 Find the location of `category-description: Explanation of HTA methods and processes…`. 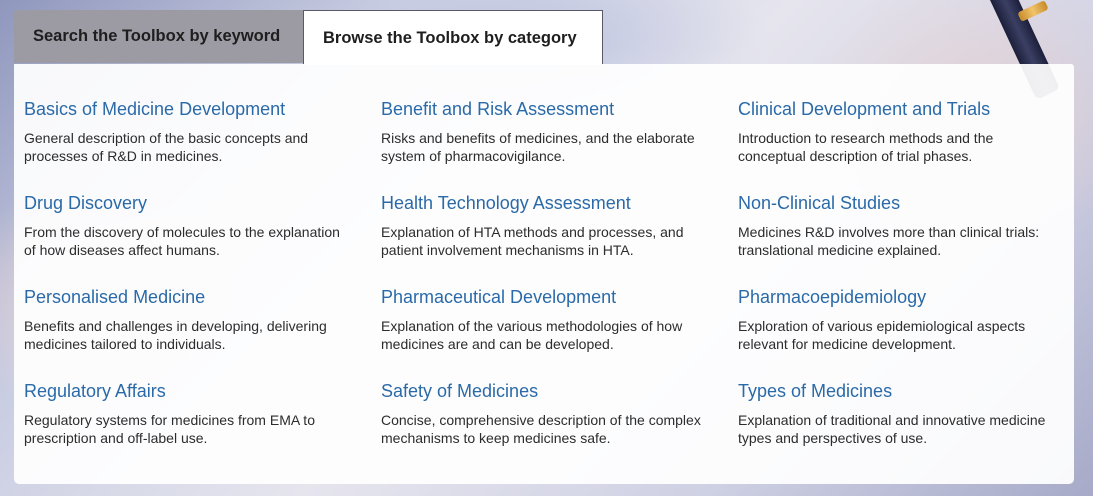

category-description: Explanation of HTA methods and processes… is located at coordinates (532, 241).